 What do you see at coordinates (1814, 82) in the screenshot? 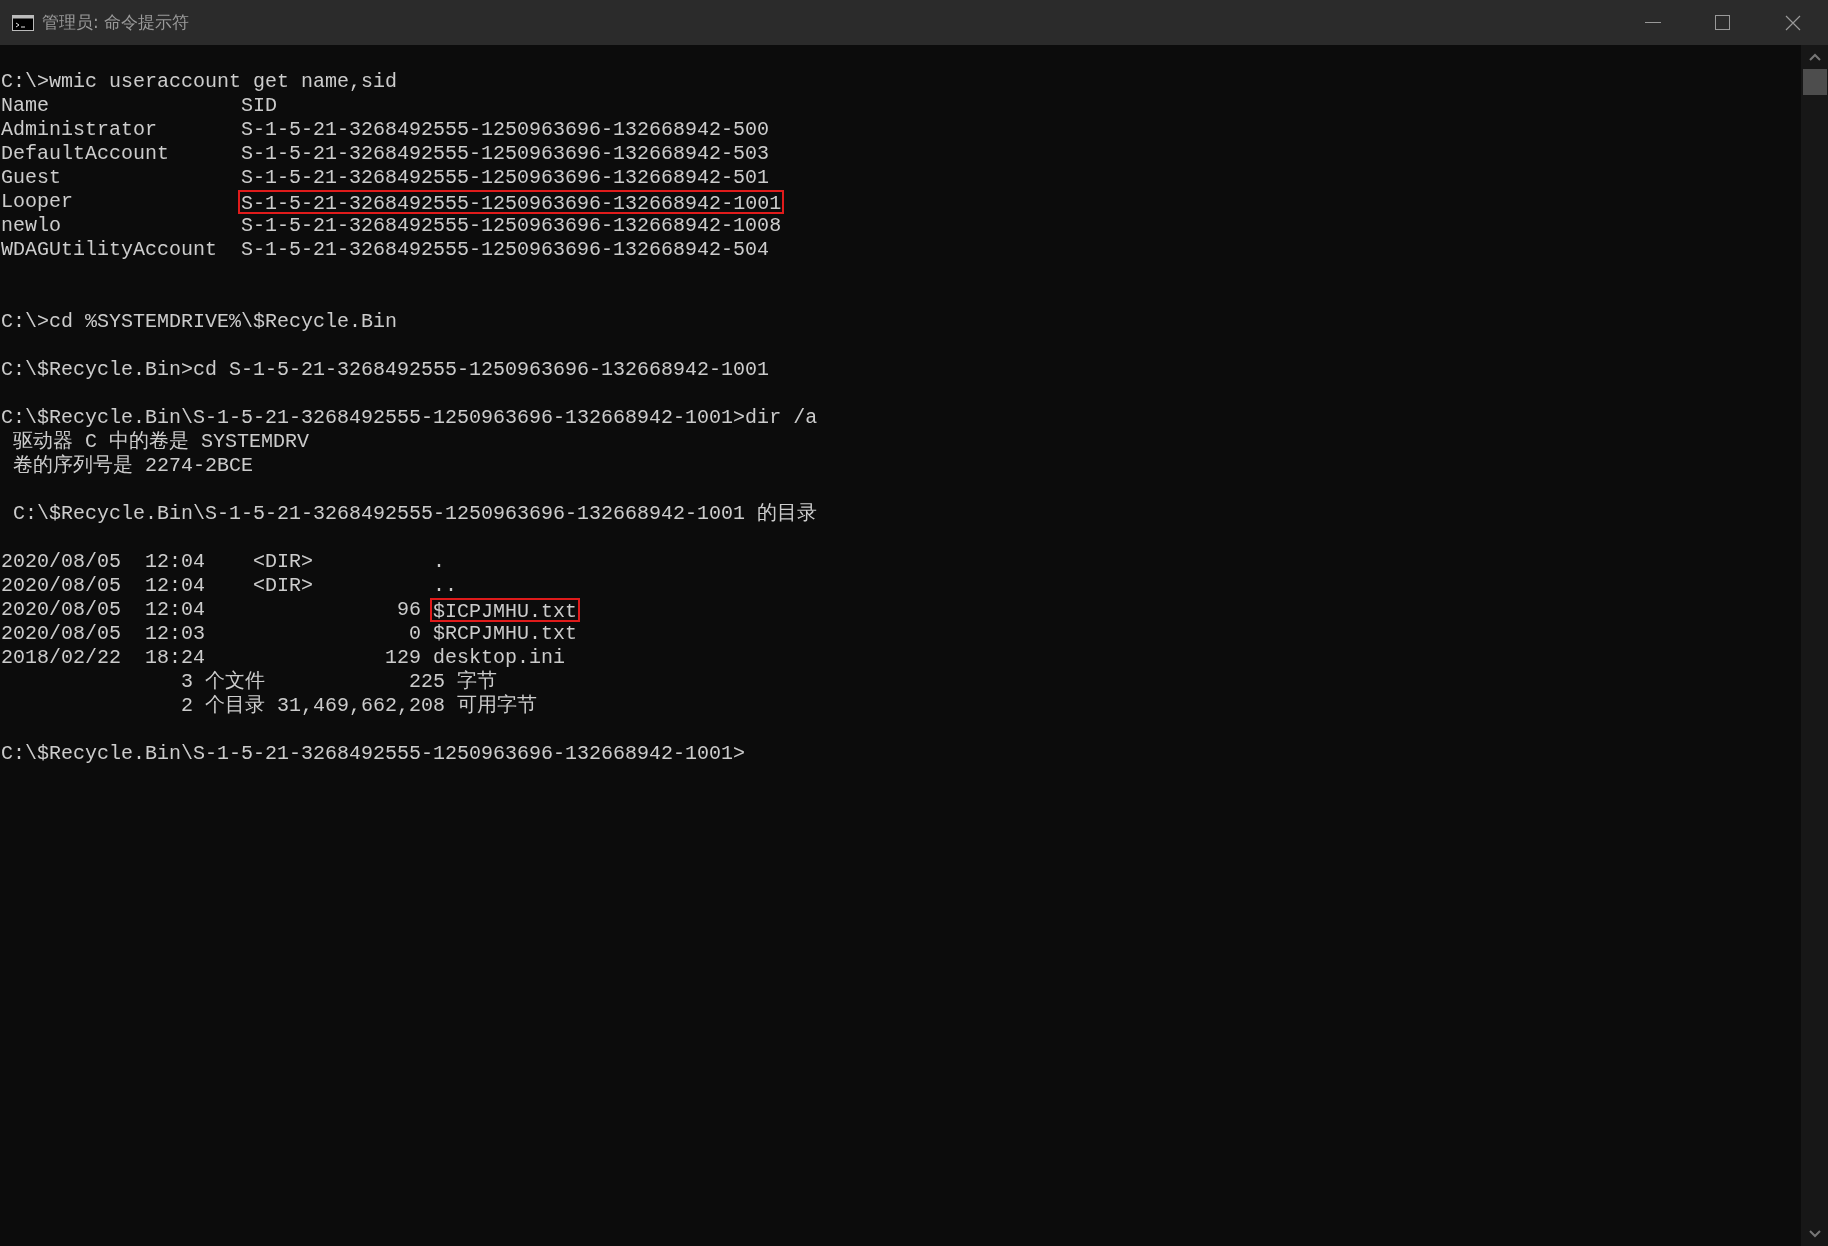
I see `scrollbar-thumb` at bounding box center [1814, 82].